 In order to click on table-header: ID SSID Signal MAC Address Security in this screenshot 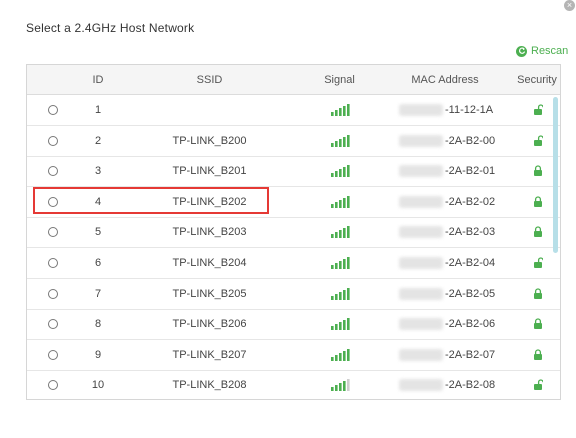, I will do `click(293, 80)`.